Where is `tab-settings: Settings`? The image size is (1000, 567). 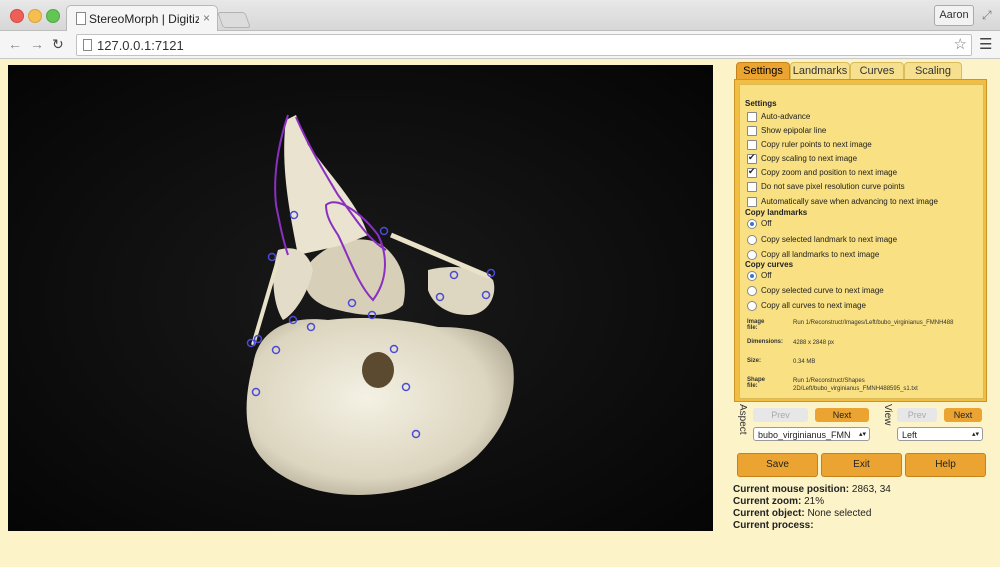
tab-settings: Settings is located at coordinates (763, 70).